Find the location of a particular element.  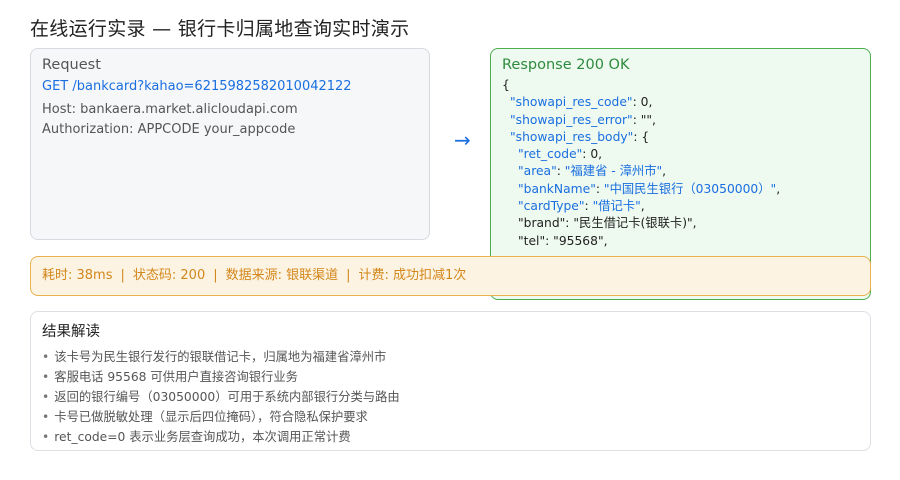

response-line: "showapi_res_code": 0, is located at coordinates (680, 102).